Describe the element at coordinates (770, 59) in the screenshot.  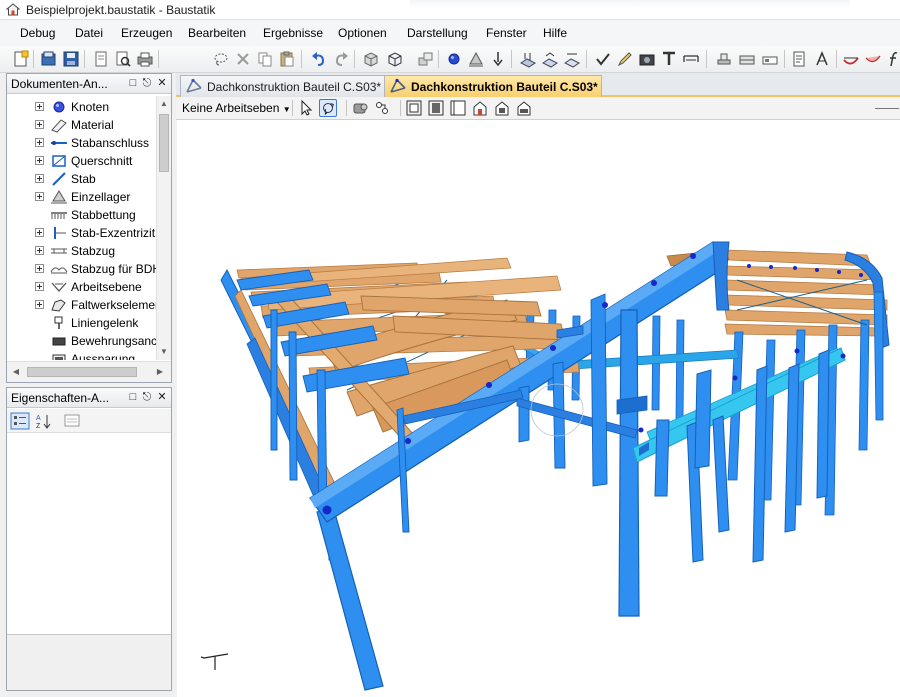
I see `frame-icon` at that location.